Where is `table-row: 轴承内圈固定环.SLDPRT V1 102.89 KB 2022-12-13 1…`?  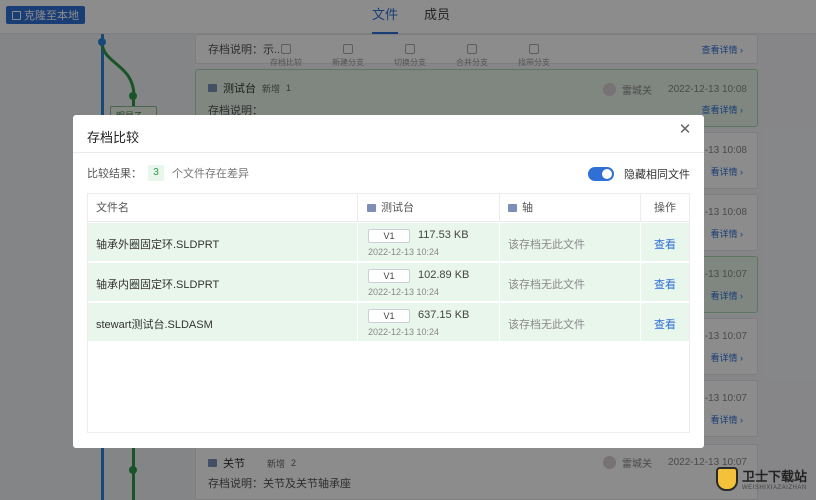
table-row: 轴承内圈固定环.SLDPRT V1 102.89 KB 2022-12-13 1… is located at coordinates (388, 282).